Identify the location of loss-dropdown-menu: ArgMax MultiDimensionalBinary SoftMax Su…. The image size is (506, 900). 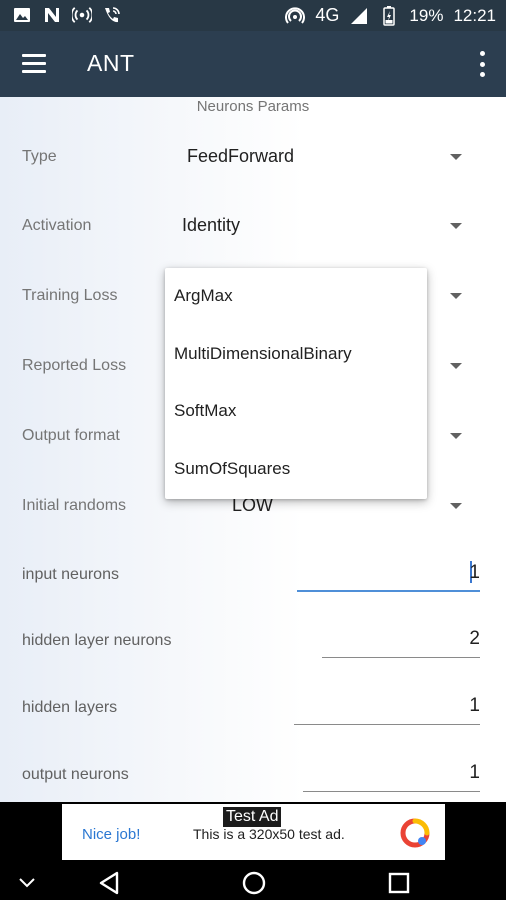
(296, 383).